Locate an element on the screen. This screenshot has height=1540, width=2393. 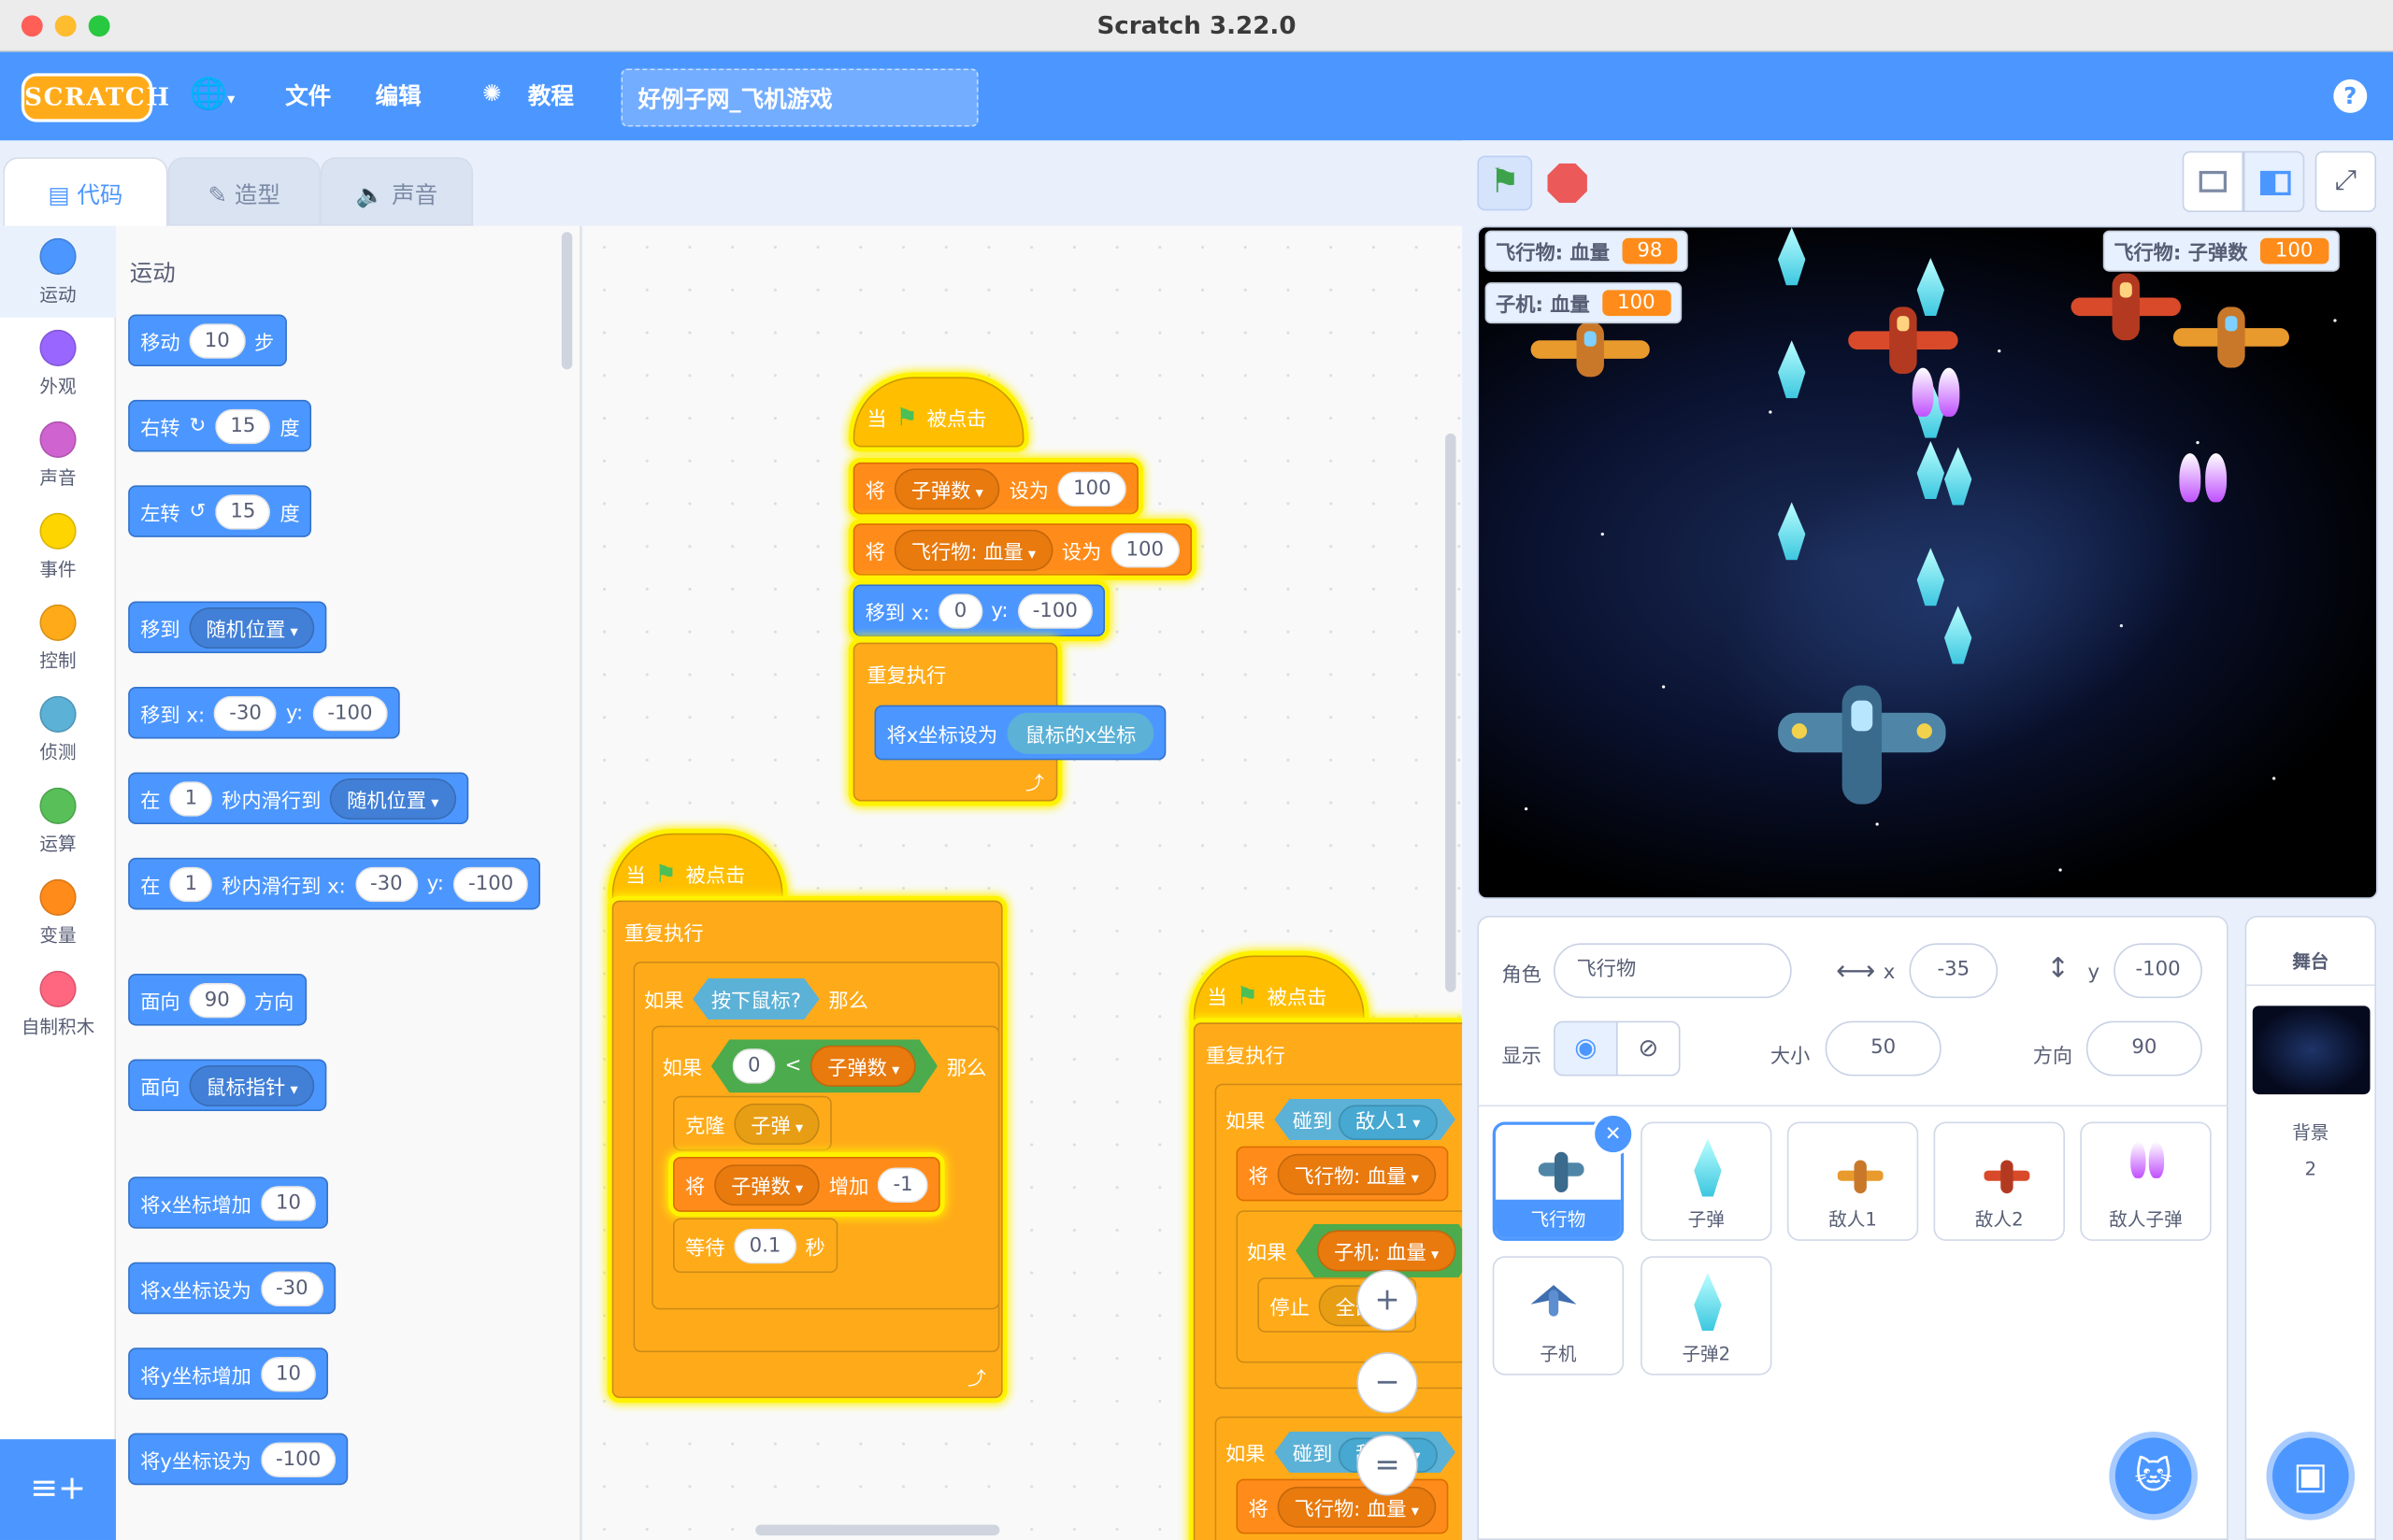
sprite-tile-enemy2: 敌人2 is located at coordinates (1999, 1181).